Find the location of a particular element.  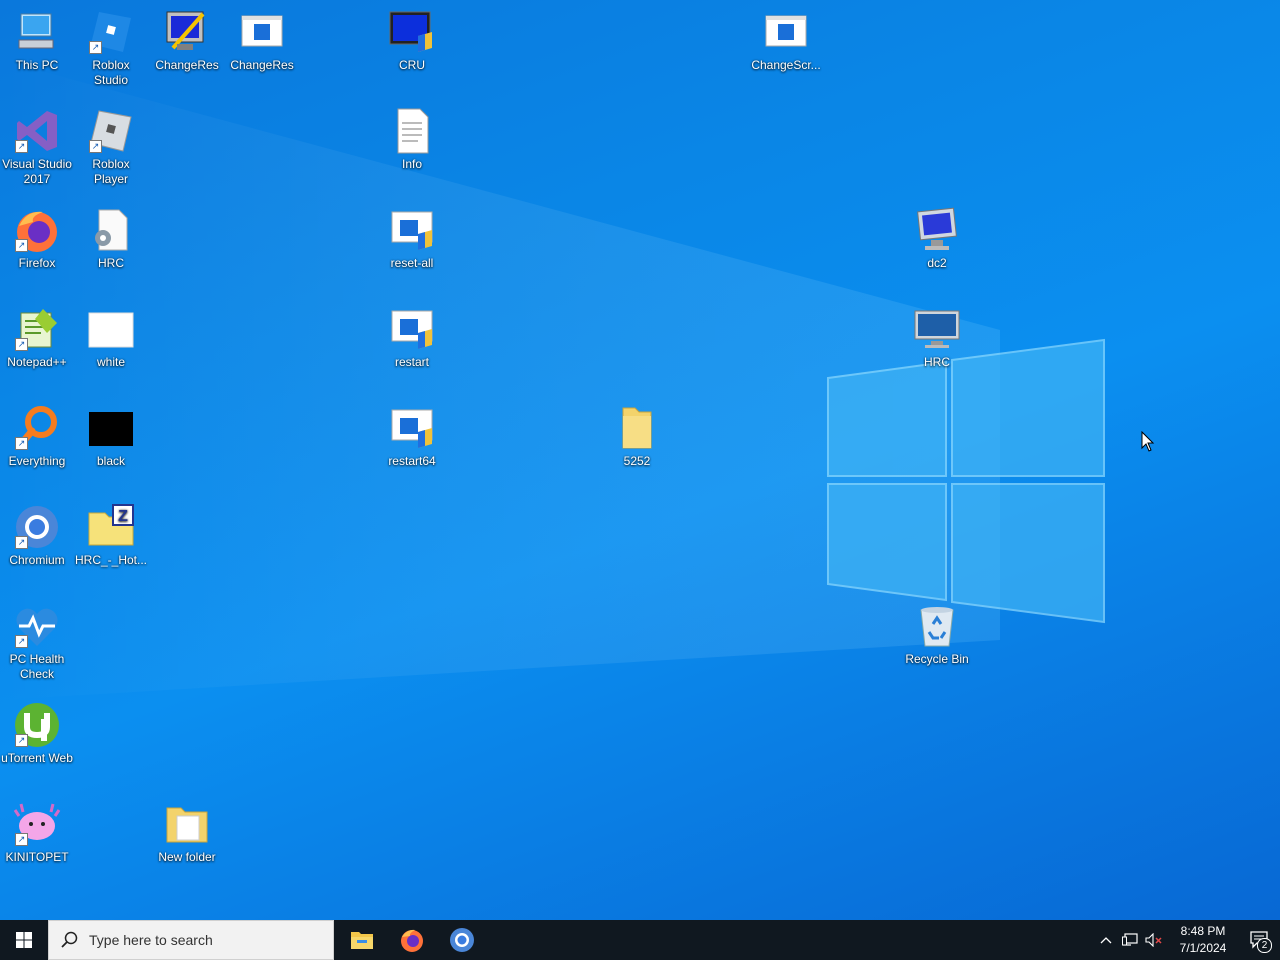

desktop-icon-white: white is located at coordinates (111, 337).